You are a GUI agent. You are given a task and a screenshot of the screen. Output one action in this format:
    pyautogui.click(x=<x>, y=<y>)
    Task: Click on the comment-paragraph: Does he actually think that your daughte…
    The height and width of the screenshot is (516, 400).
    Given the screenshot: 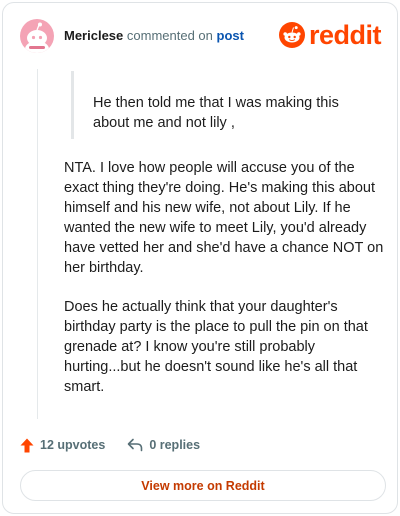 What is the action you would take?
    pyautogui.click(x=216, y=347)
    